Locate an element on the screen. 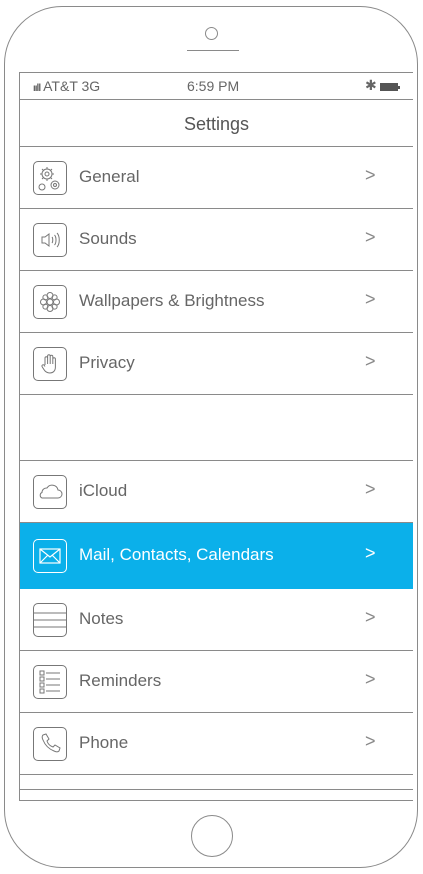 This screenshot has width=423, height=874. group-separator is located at coordinates (216, 428).